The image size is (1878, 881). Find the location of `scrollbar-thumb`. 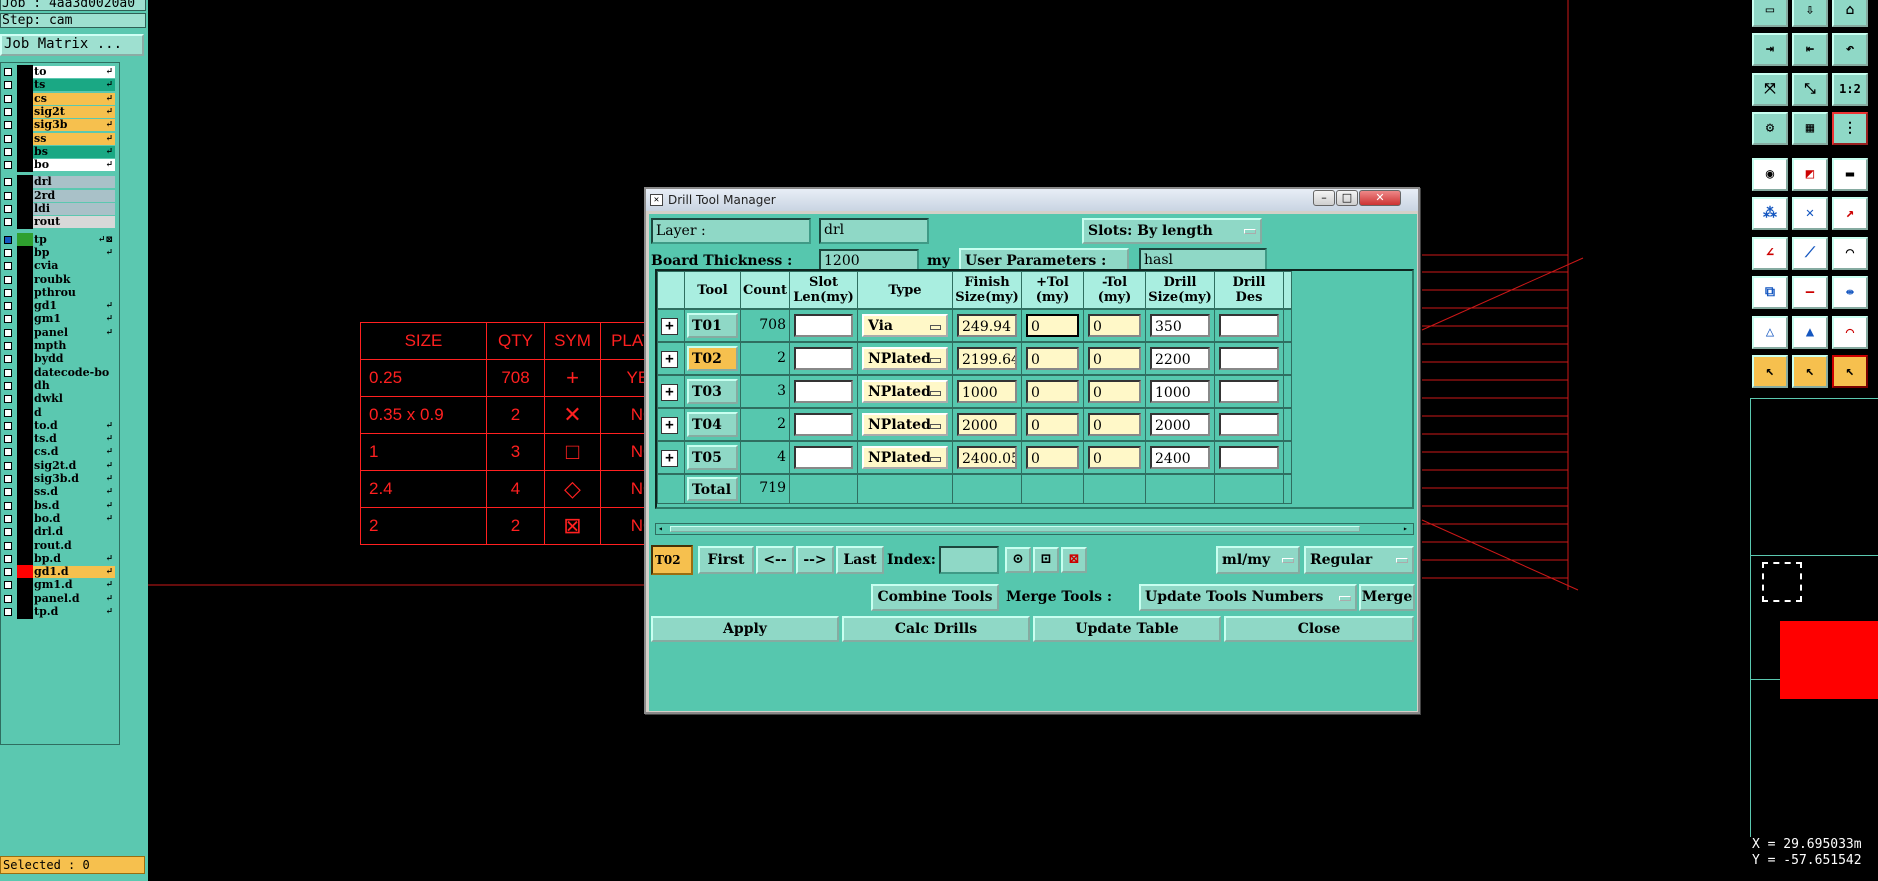

scrollbar-thumb is located at coordinates (1015, 529).